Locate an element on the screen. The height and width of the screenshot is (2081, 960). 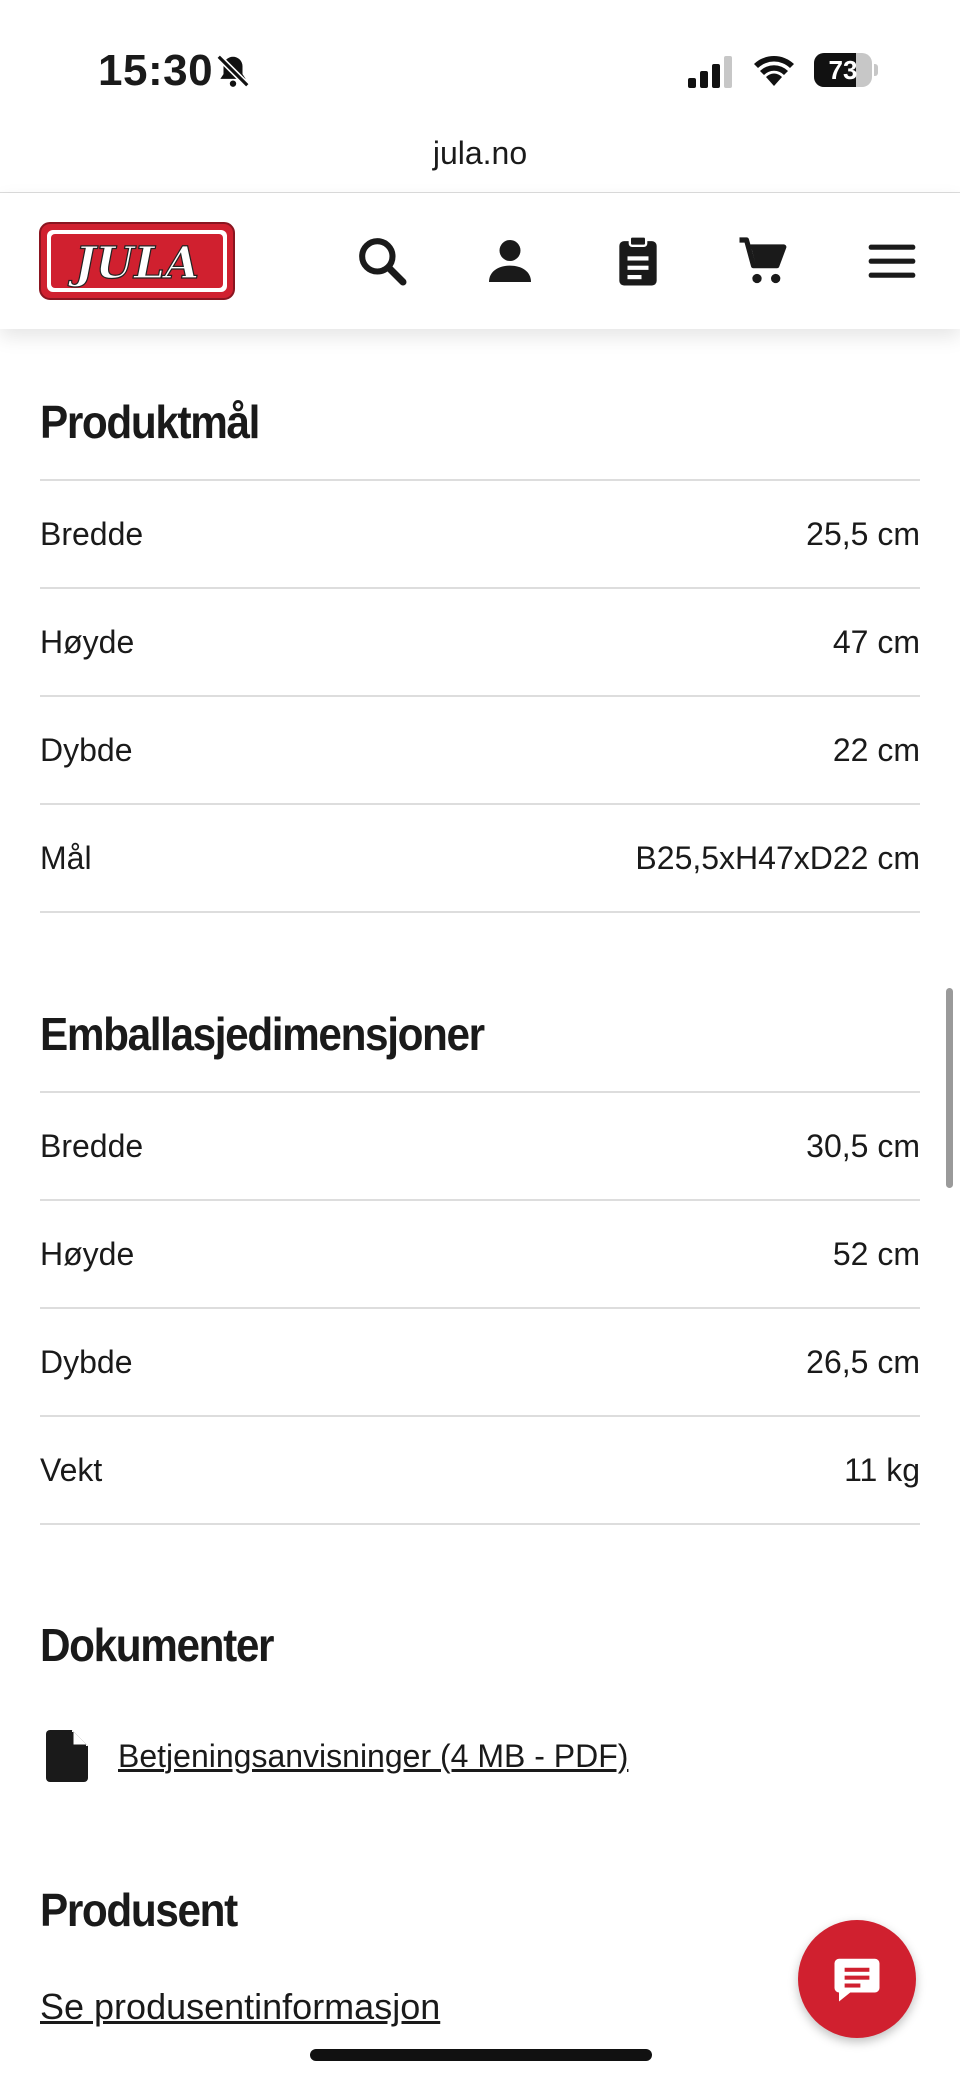
menu-icon is located at coordinates (892, 261).